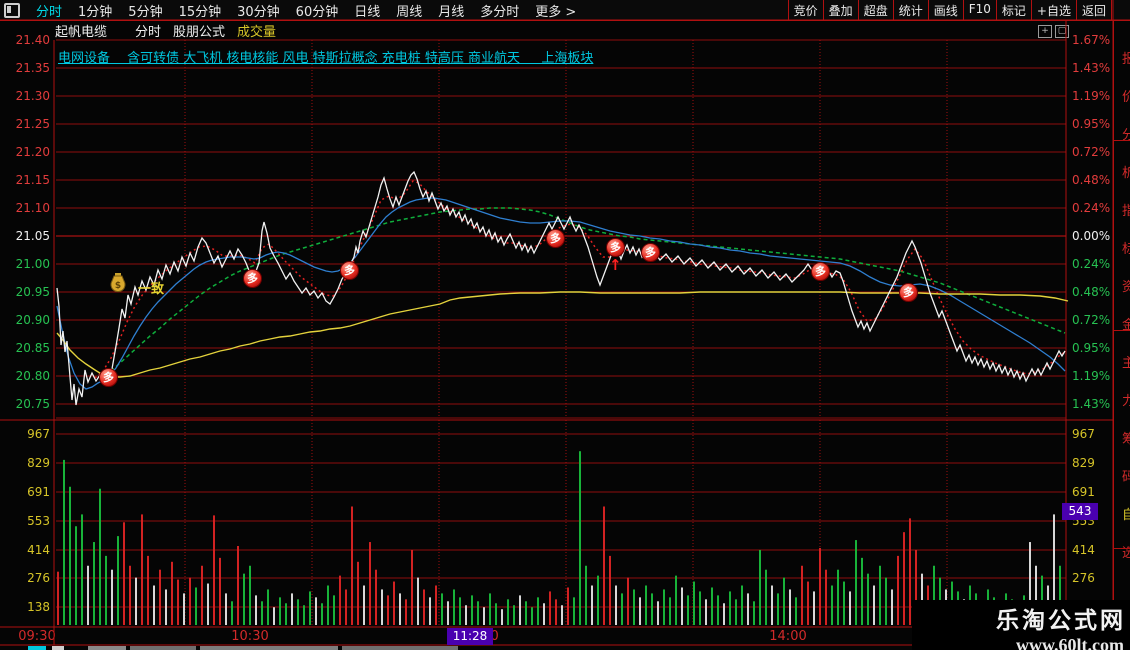  I want to click on watermark-url: www.60lt.com, so click(1070, 642).